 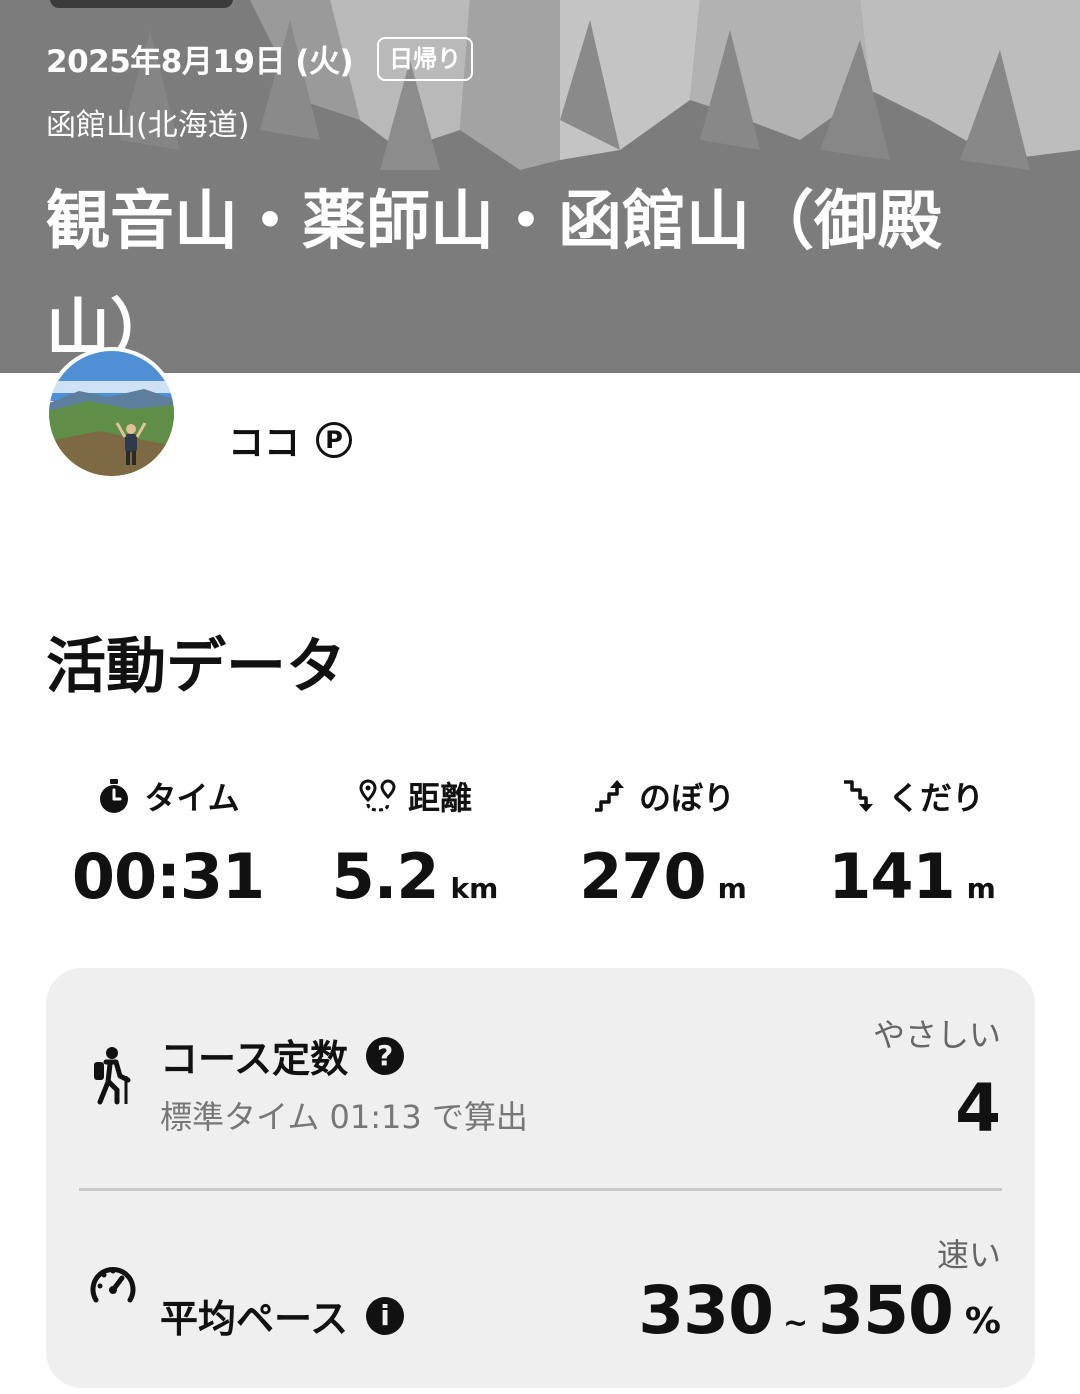 What do you see at coordinates (686, 798) in the screenshot?
I see `stat-label: のぼり` at bounding box center [686, 798].